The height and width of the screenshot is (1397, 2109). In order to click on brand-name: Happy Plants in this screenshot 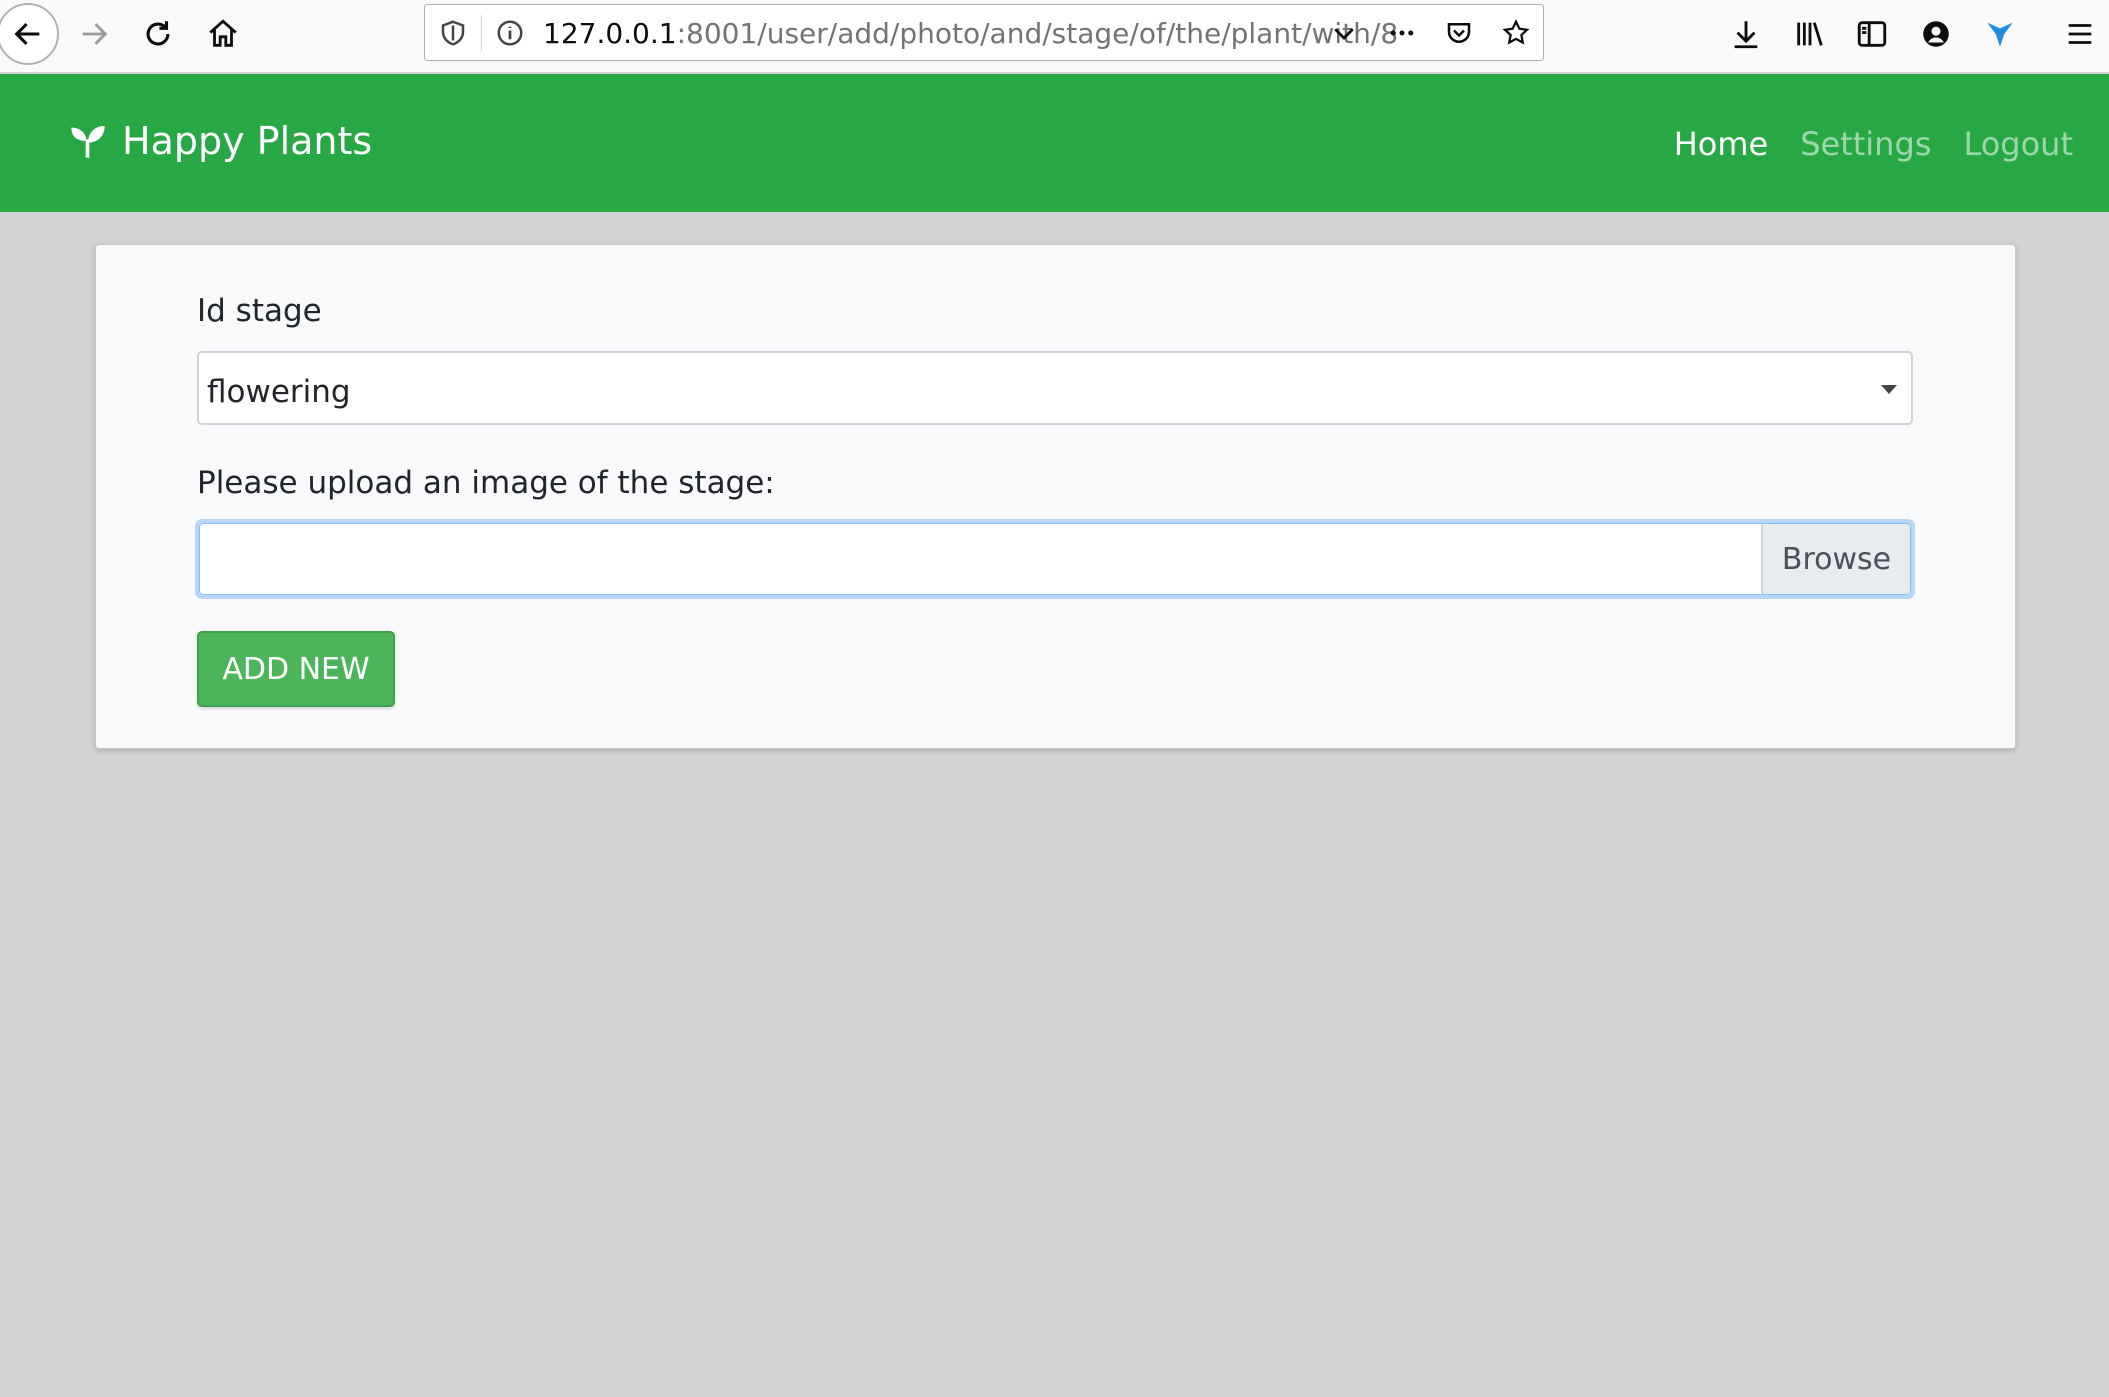, I will do `click(247, 141)`.